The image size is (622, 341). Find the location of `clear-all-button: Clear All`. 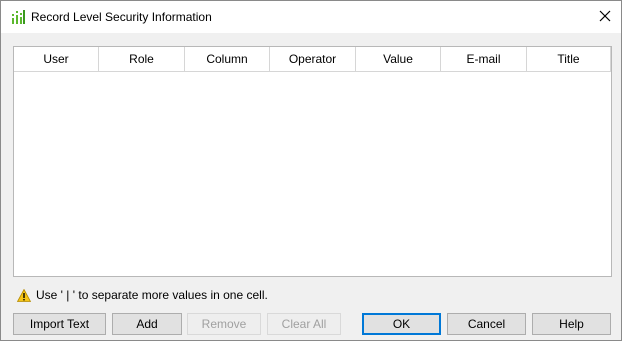

clear-all-button: Clear All is located at coordinates (304, 324).